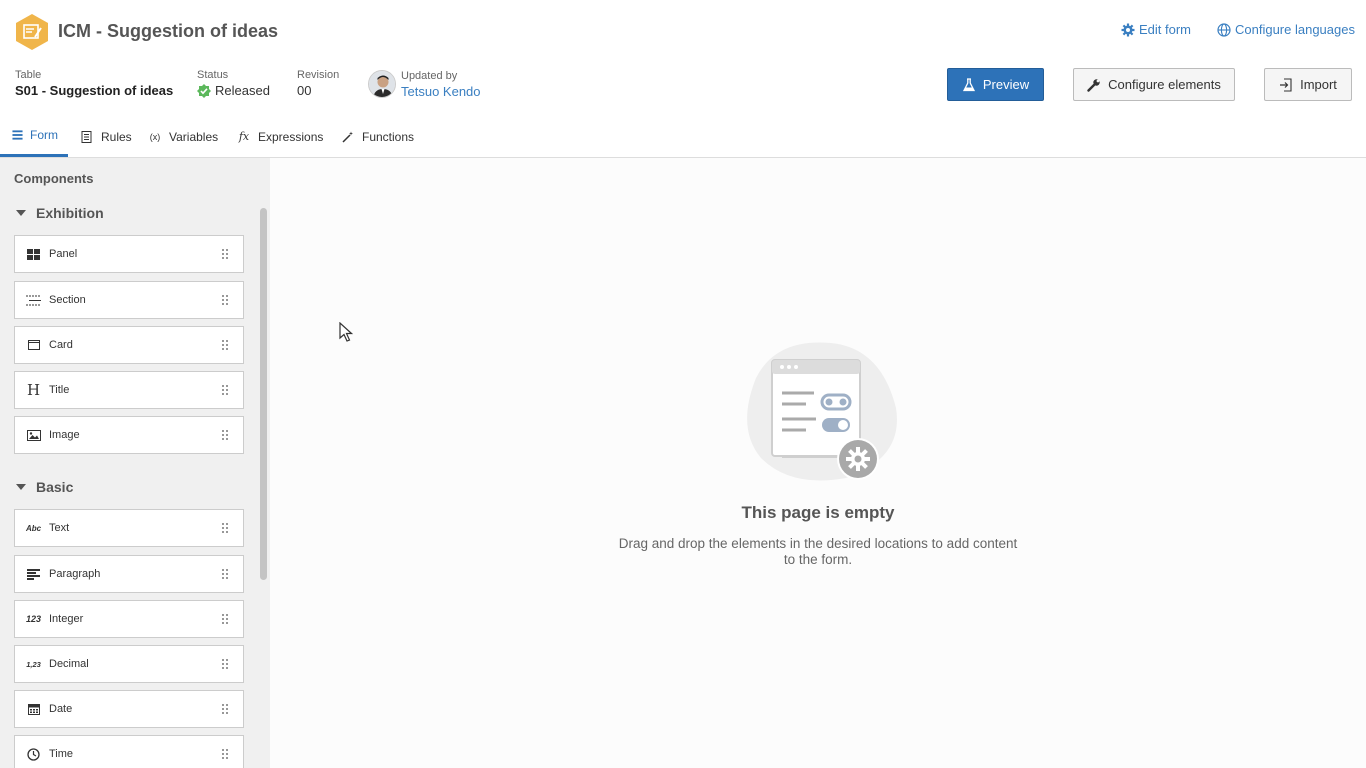 The width and height of the screenshot is (1366, 768). Describe the element at coordinates (129, 390) in the screenshot. I see `component-title: H Title` at that location.